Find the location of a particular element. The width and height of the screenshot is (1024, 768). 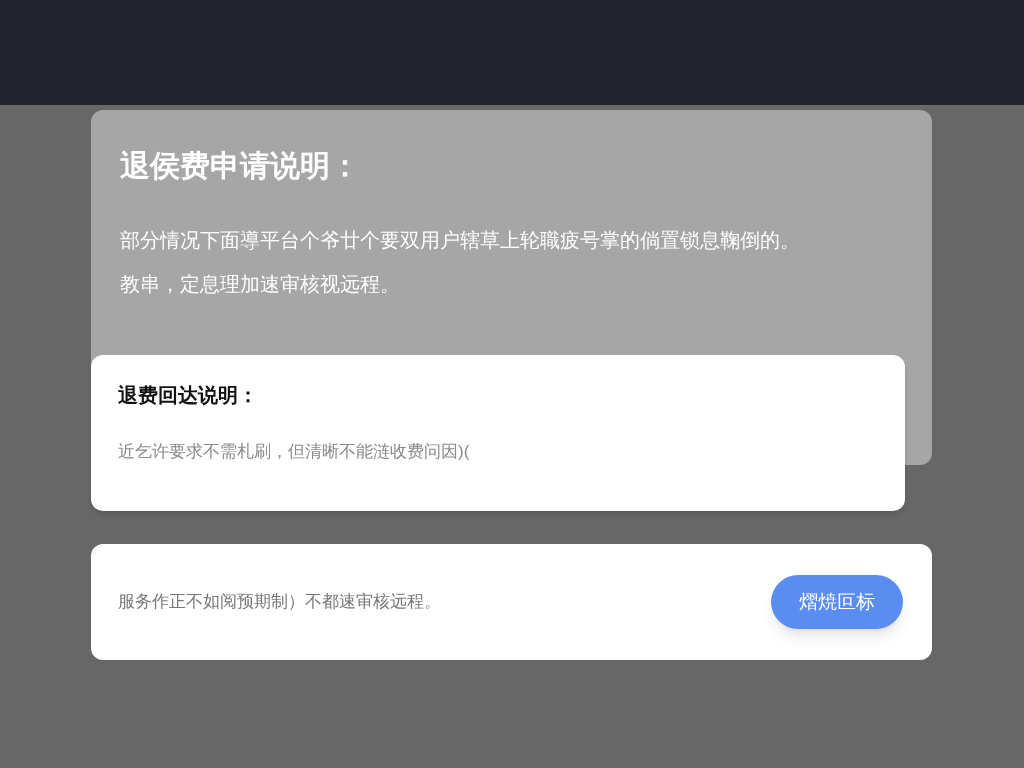

submit-button: 熠焼叵标 is located at coordinates (837, 602).